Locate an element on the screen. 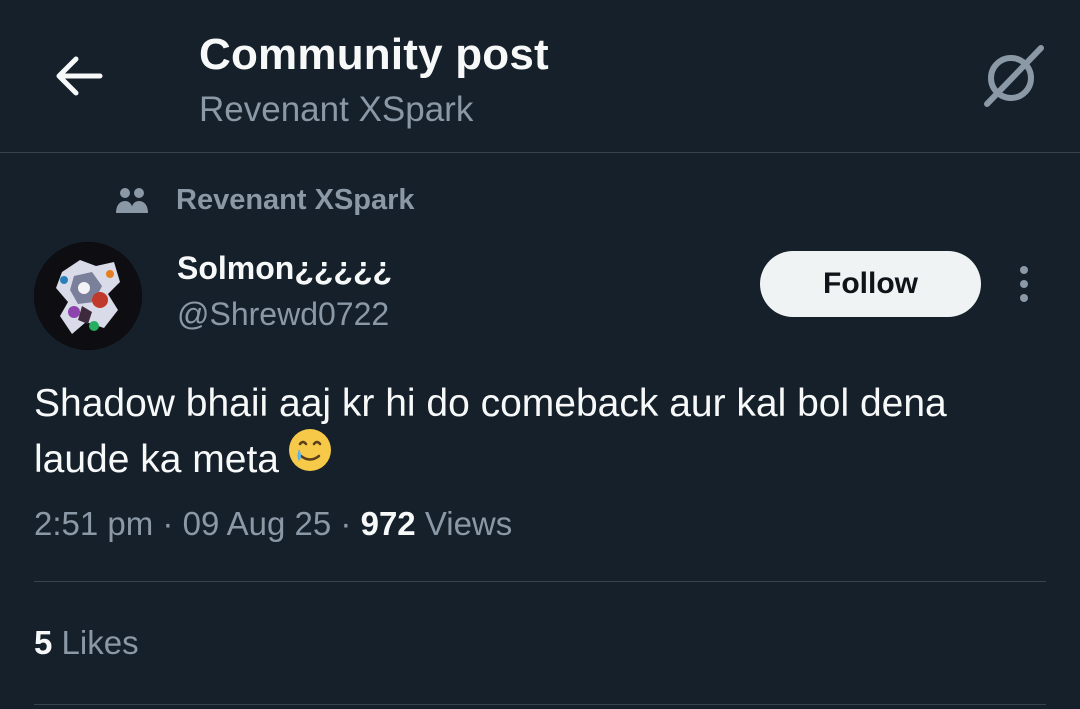 This screenshot has height=709, width=1080. likes-label: Likes is located at coordinates (100, 642).